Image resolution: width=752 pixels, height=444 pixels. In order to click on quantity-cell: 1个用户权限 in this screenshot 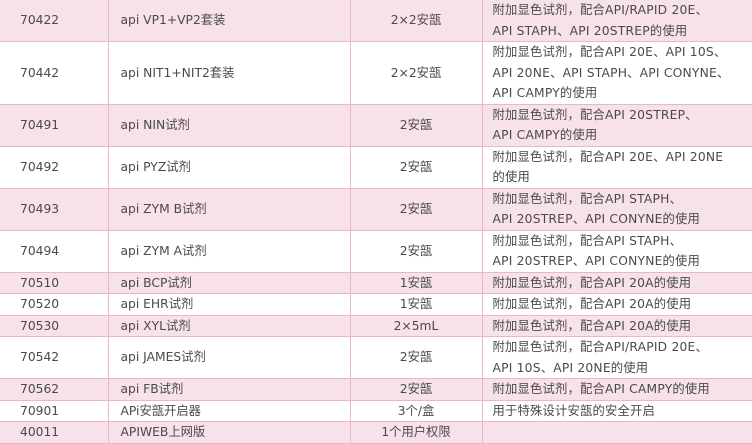, I will do `click(416, 433)`.